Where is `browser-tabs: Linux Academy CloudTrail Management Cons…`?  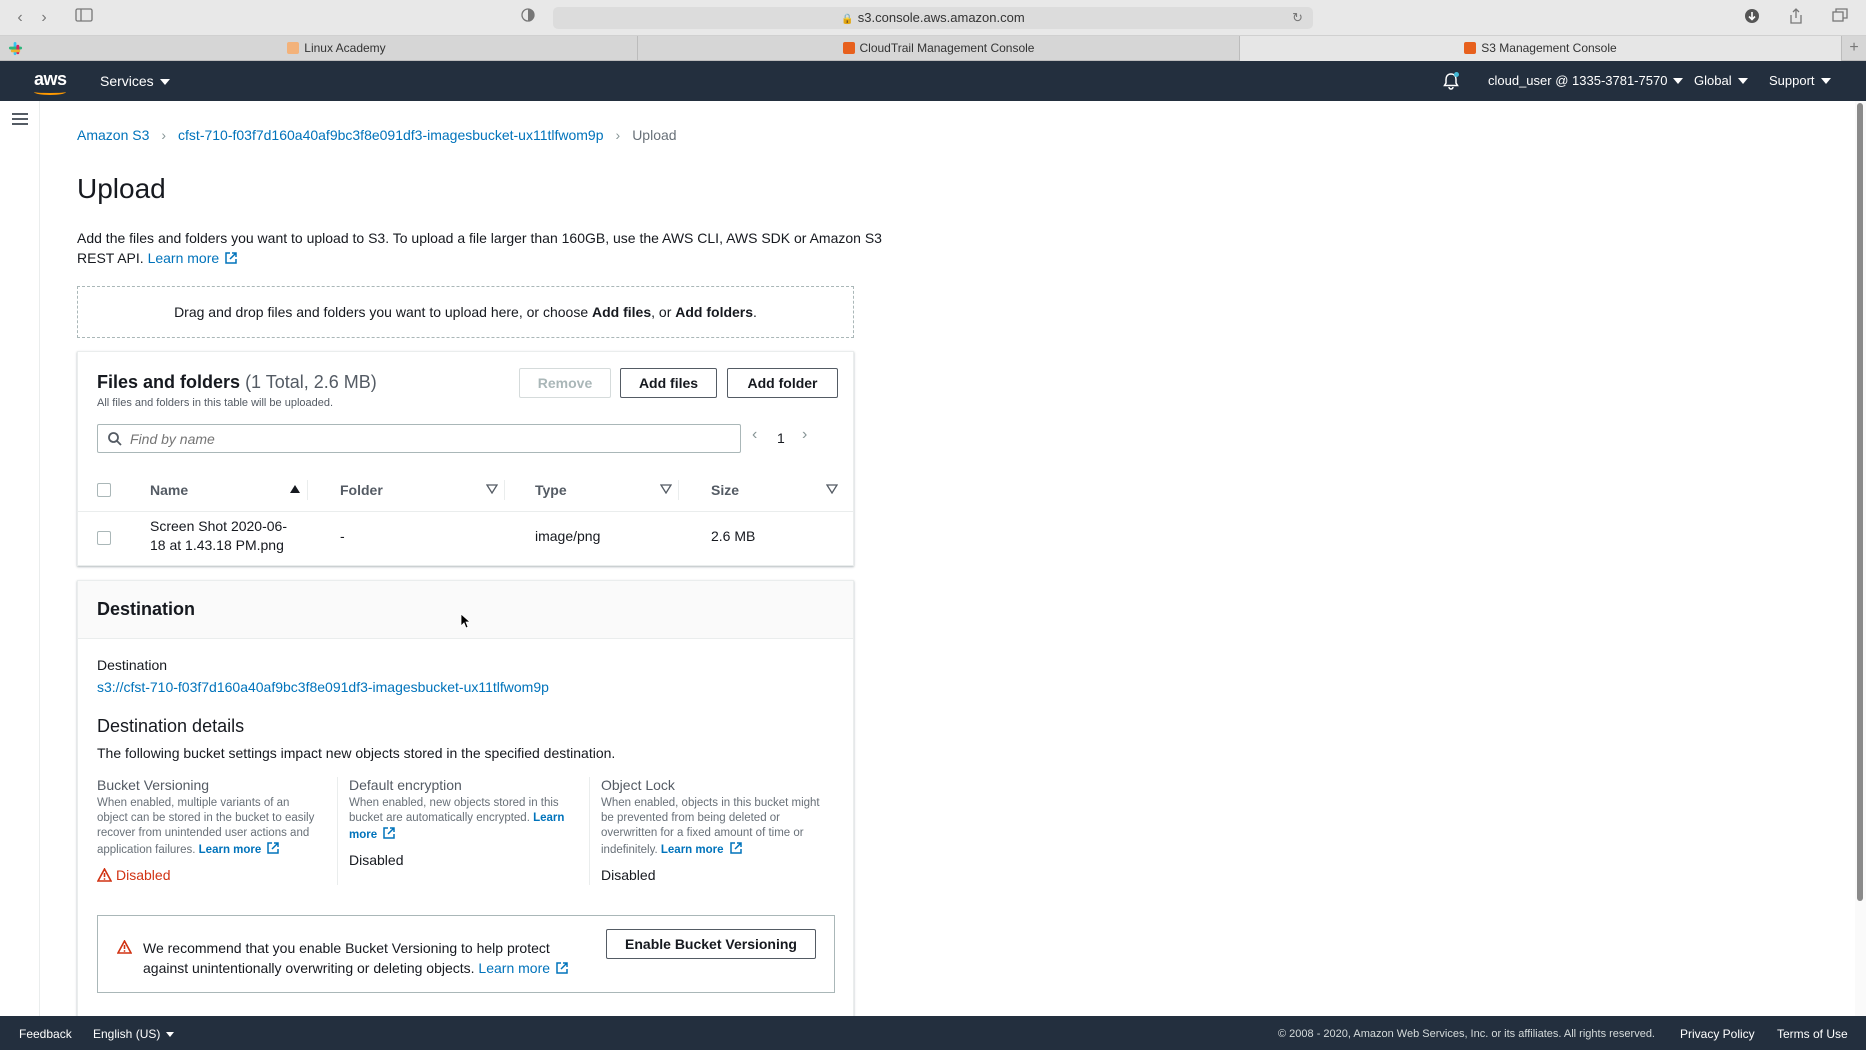 browser-tabs: Linux Academy CloudTrail Management Cons… is located at coordinates (933, 48).